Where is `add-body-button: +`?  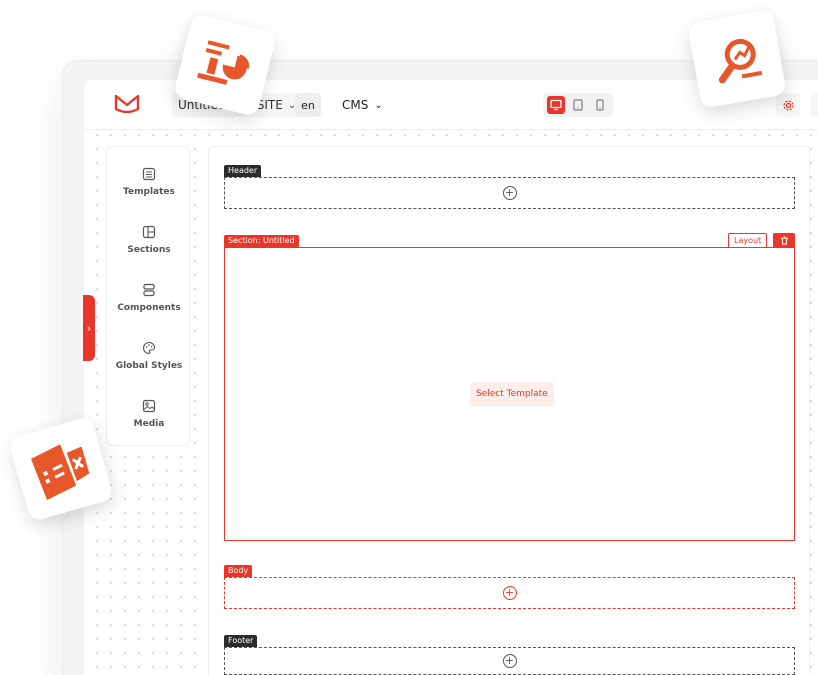 add-body-button: + is located at coordinates (509, 593).